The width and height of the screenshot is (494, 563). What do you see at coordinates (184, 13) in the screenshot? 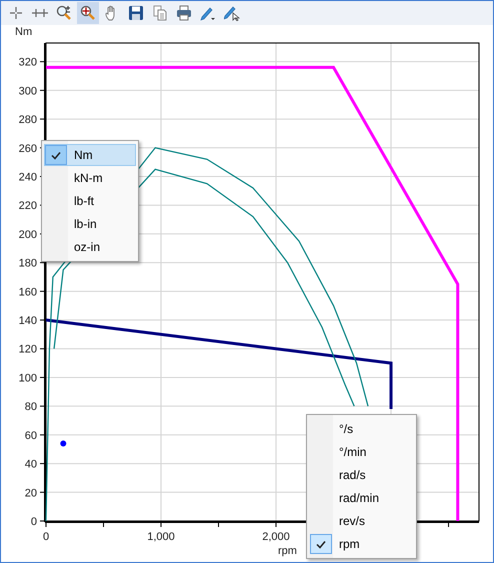
I see `print-icon` at bounding box center [184, 13].